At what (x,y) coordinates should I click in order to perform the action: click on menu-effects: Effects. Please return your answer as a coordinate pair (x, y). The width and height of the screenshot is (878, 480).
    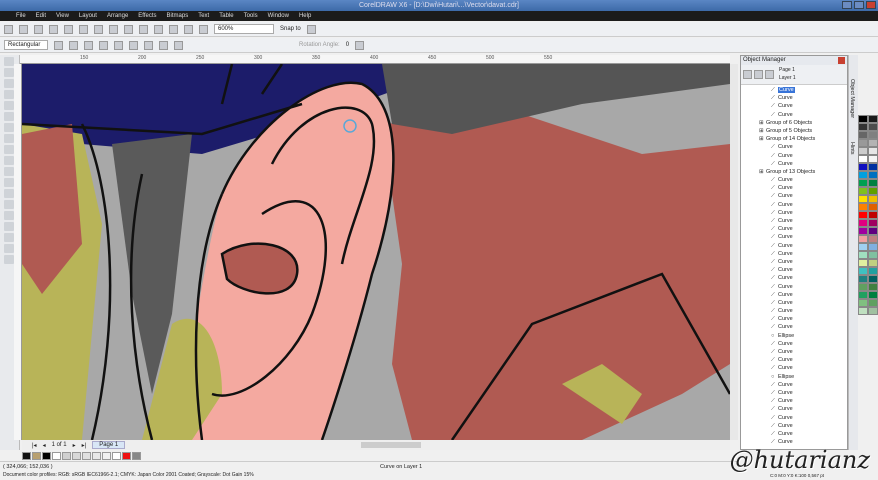
    Looking at the image, I should click on (147, 16).